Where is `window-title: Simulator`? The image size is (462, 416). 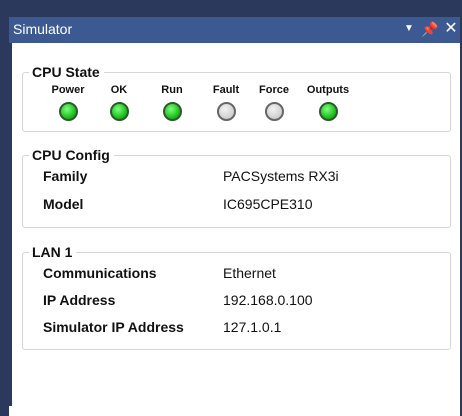
window-title: Simulator is located at coordinates (43, 29).